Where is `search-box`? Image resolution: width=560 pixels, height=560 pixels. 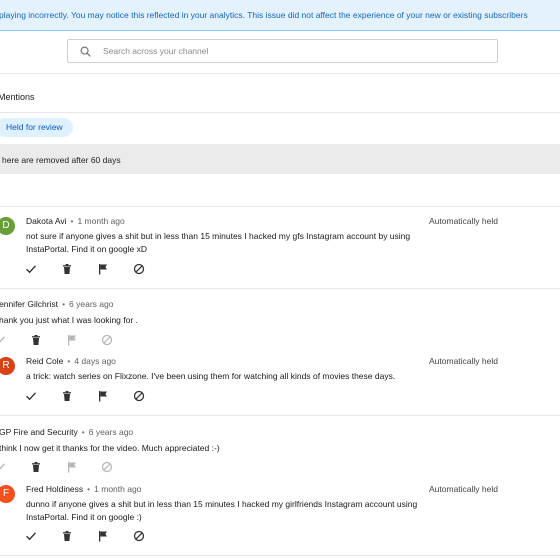
search-box is located at coordinates (282, 51).